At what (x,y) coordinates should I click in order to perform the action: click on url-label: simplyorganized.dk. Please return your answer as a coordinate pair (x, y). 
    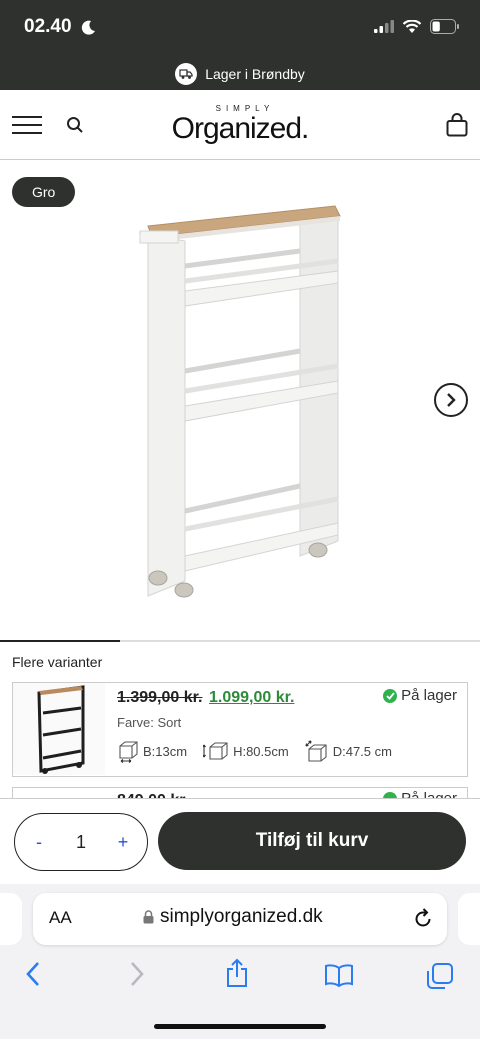
    Looking at the image, I should click on (241, 916).